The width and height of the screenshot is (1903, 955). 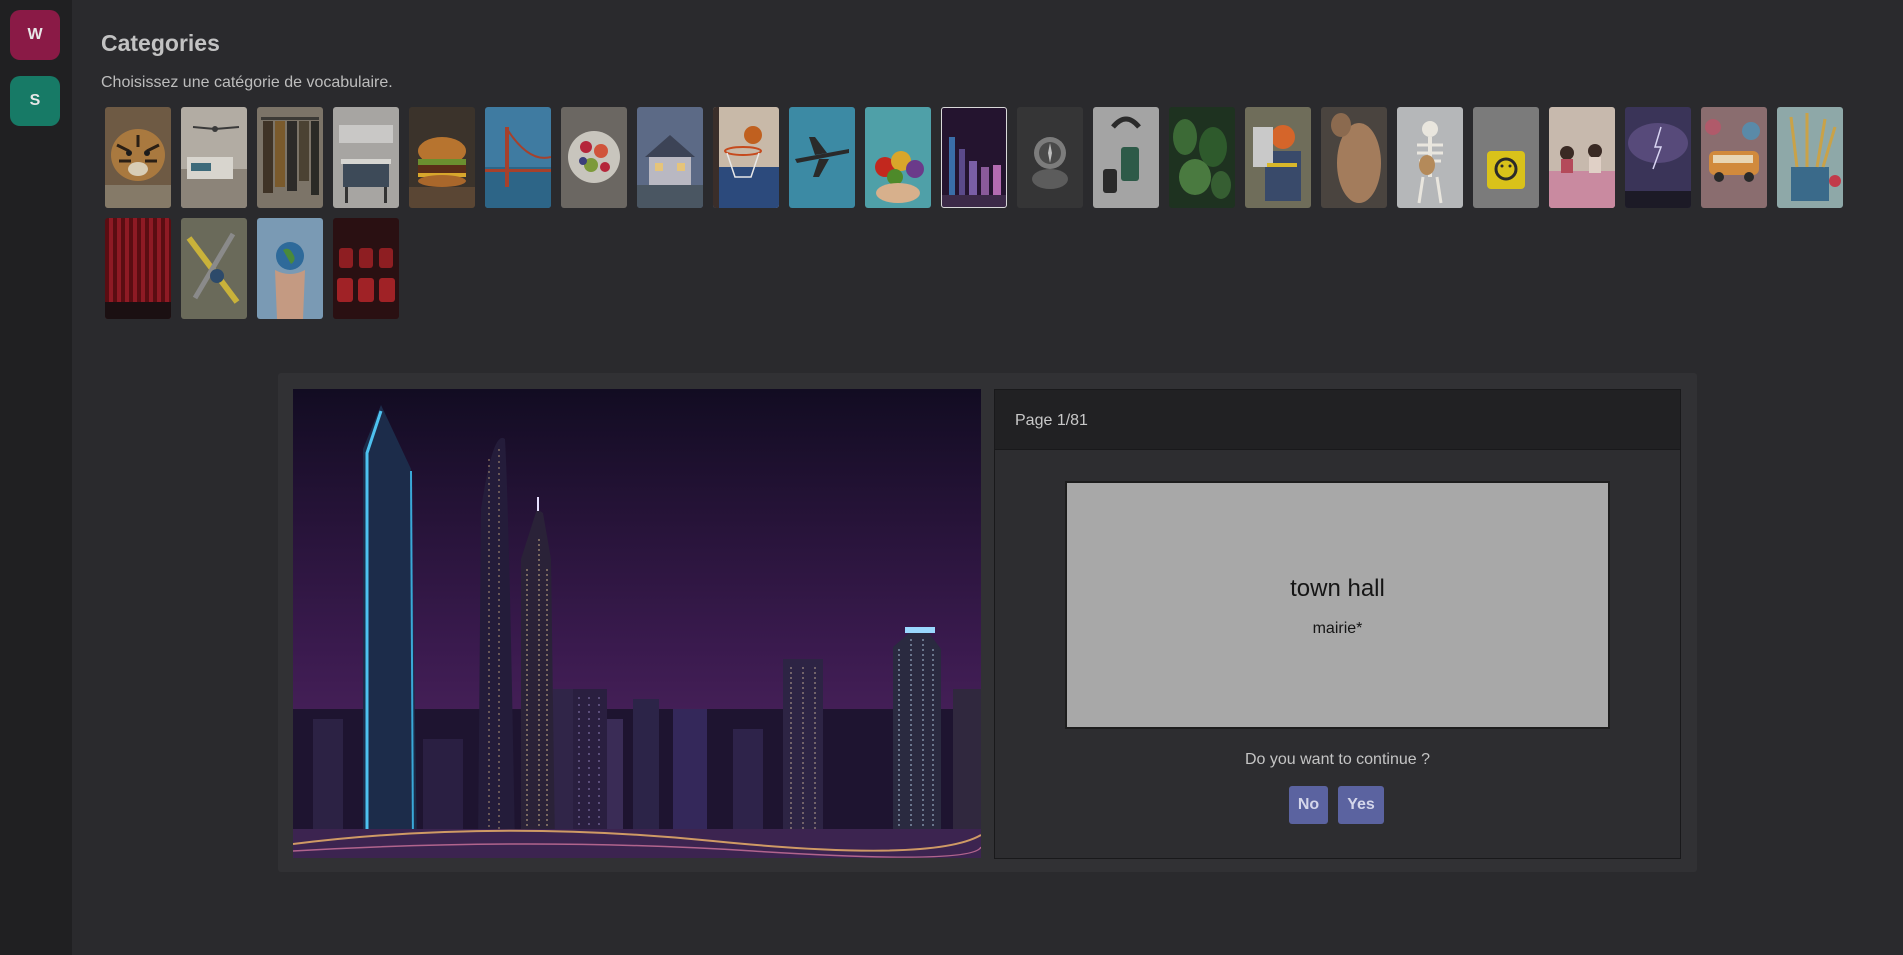 I want to click on yes-button: Yes, so click(x=1361, y=805).